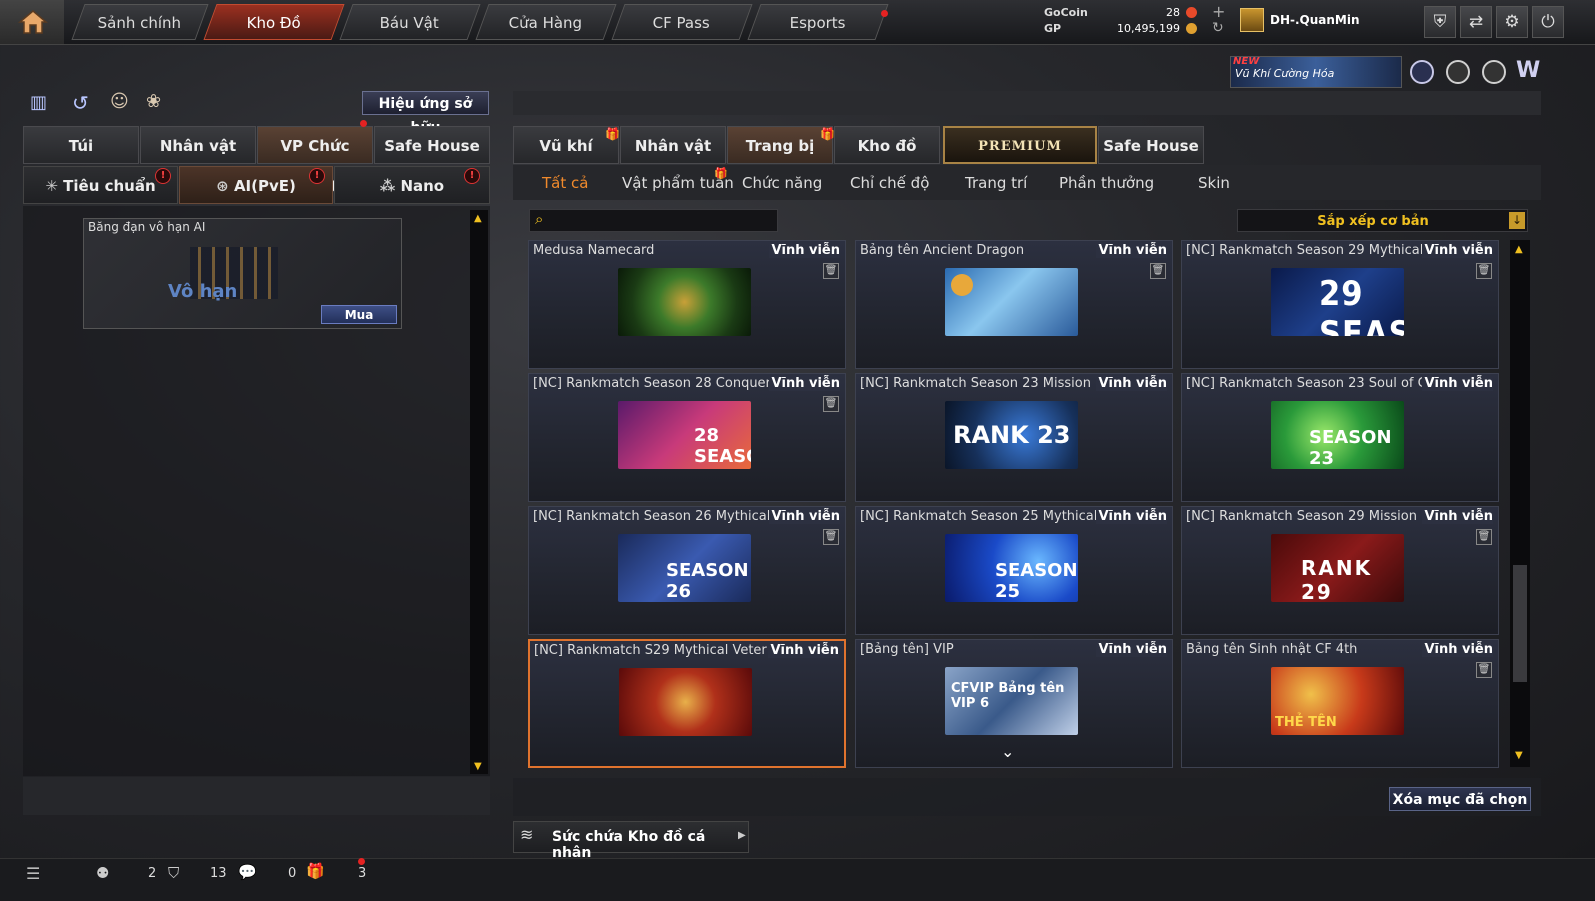 This screenshot has height=901, width=1595. I want to click on weapon-upgrade-banner: NEW Vũ Khí Cường Hóa, so click(1316, 72).